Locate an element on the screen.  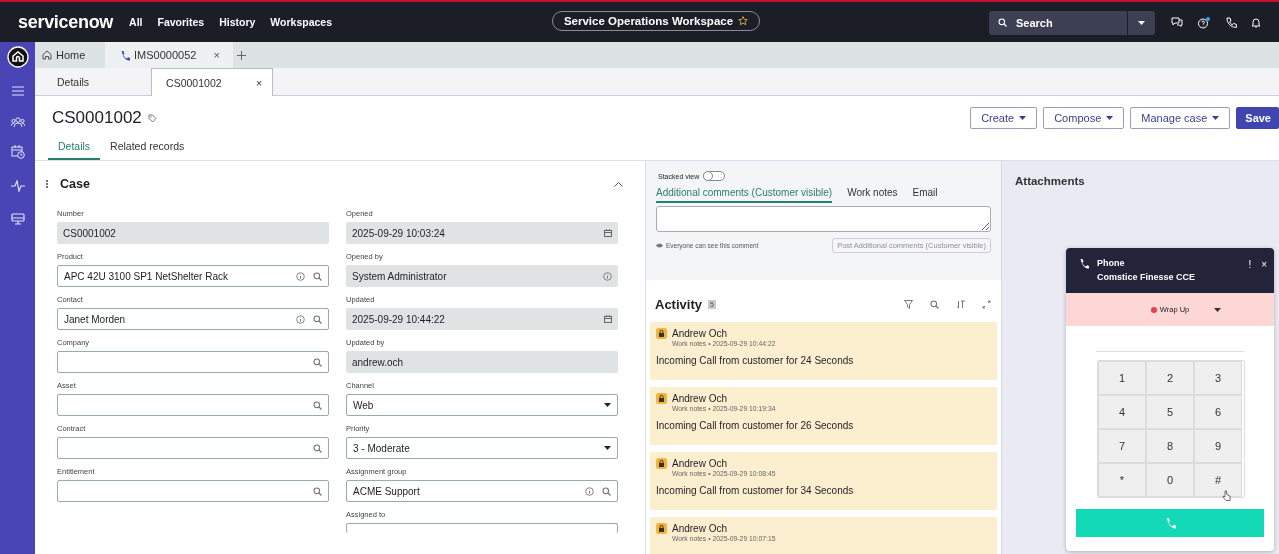
expand-icon is located at coordinates (986, 304).